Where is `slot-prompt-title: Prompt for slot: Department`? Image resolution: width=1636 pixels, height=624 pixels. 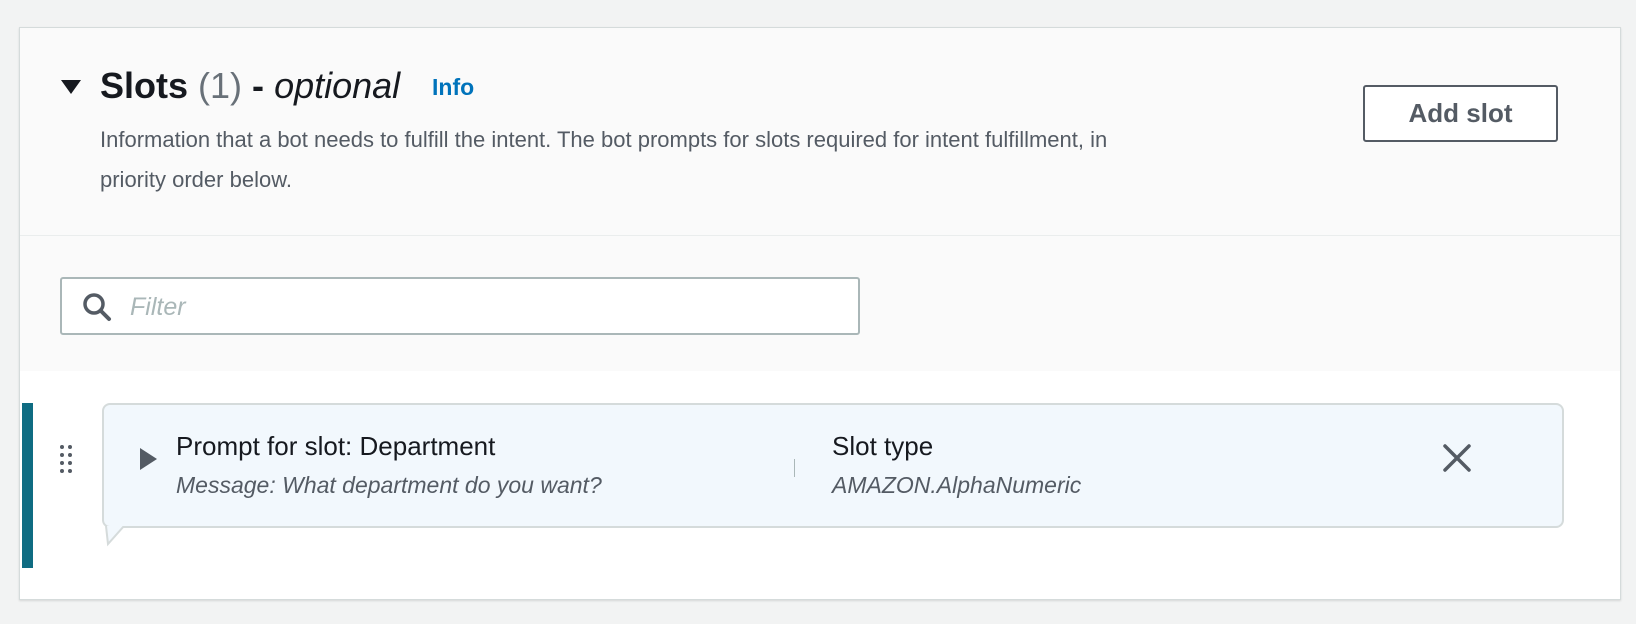
slot-prompt-title: Prompt for slot: Department is located at coordinates (336, 446).